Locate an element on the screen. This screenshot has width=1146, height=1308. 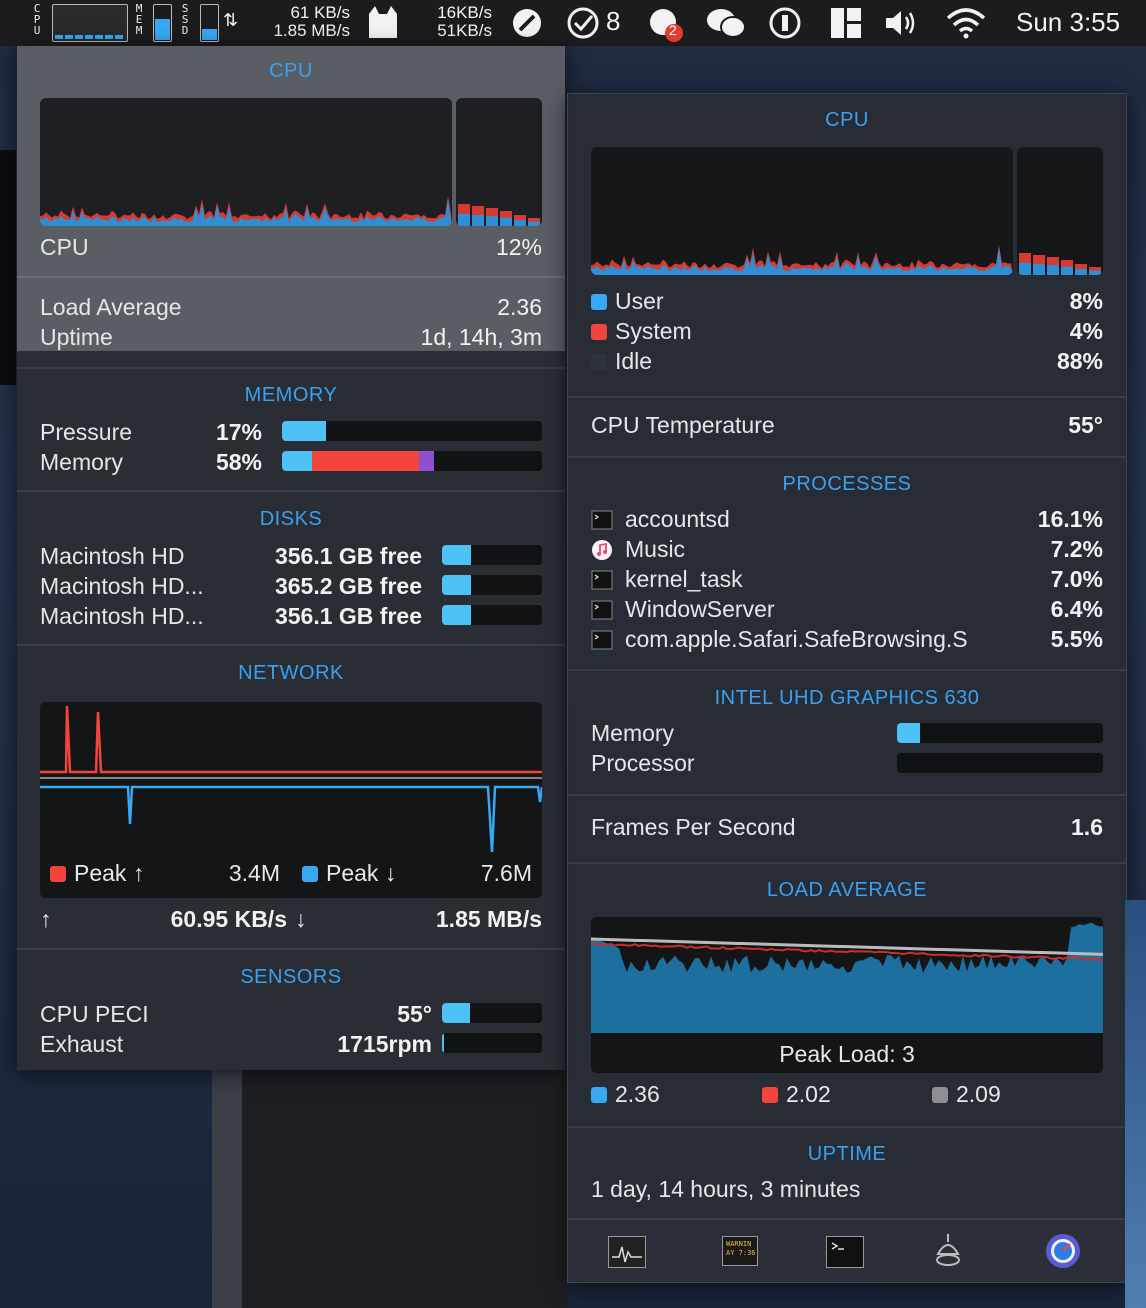
pressure-bar is located at coordinates (412, 431).